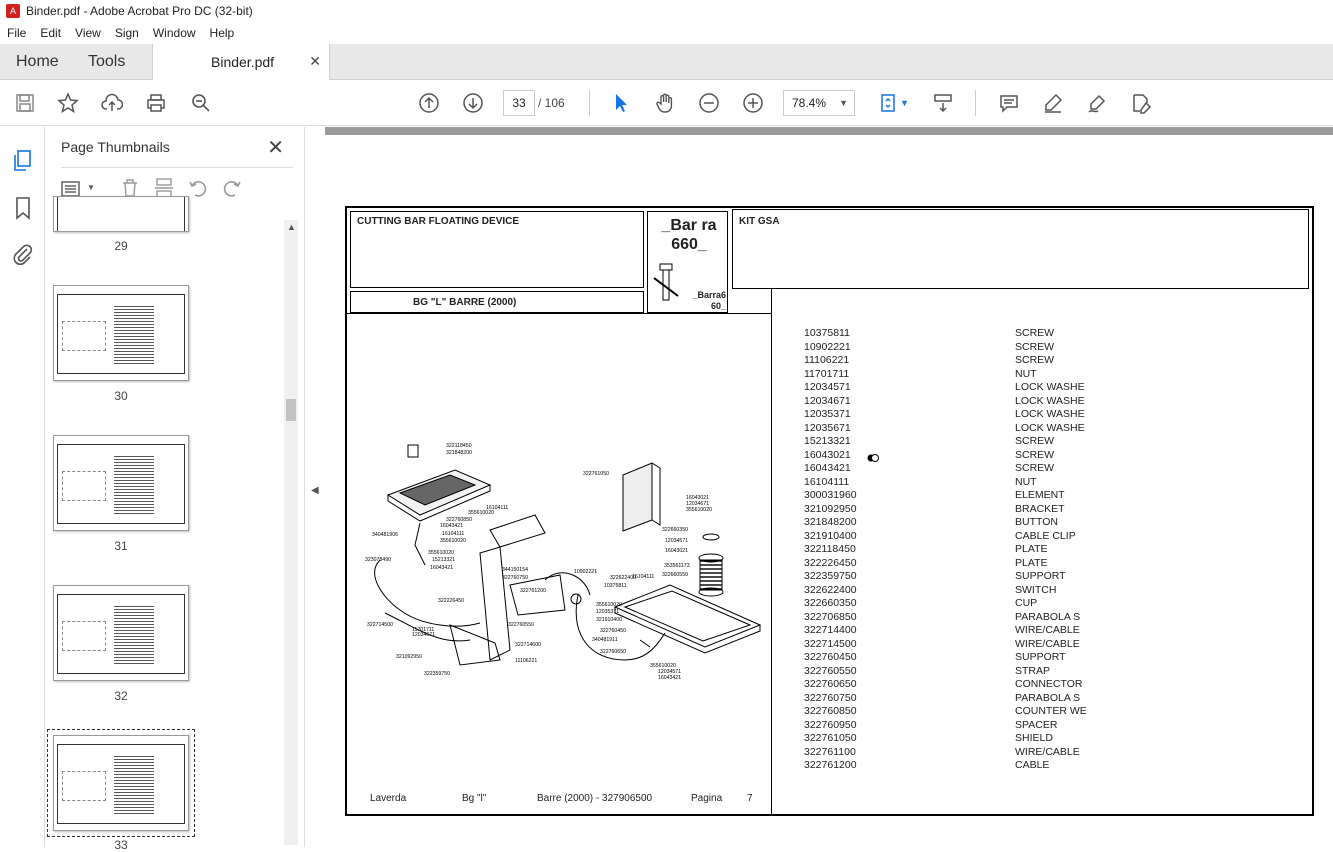  I want to click on kit-box: KIT GSA, so click(1020, 249).